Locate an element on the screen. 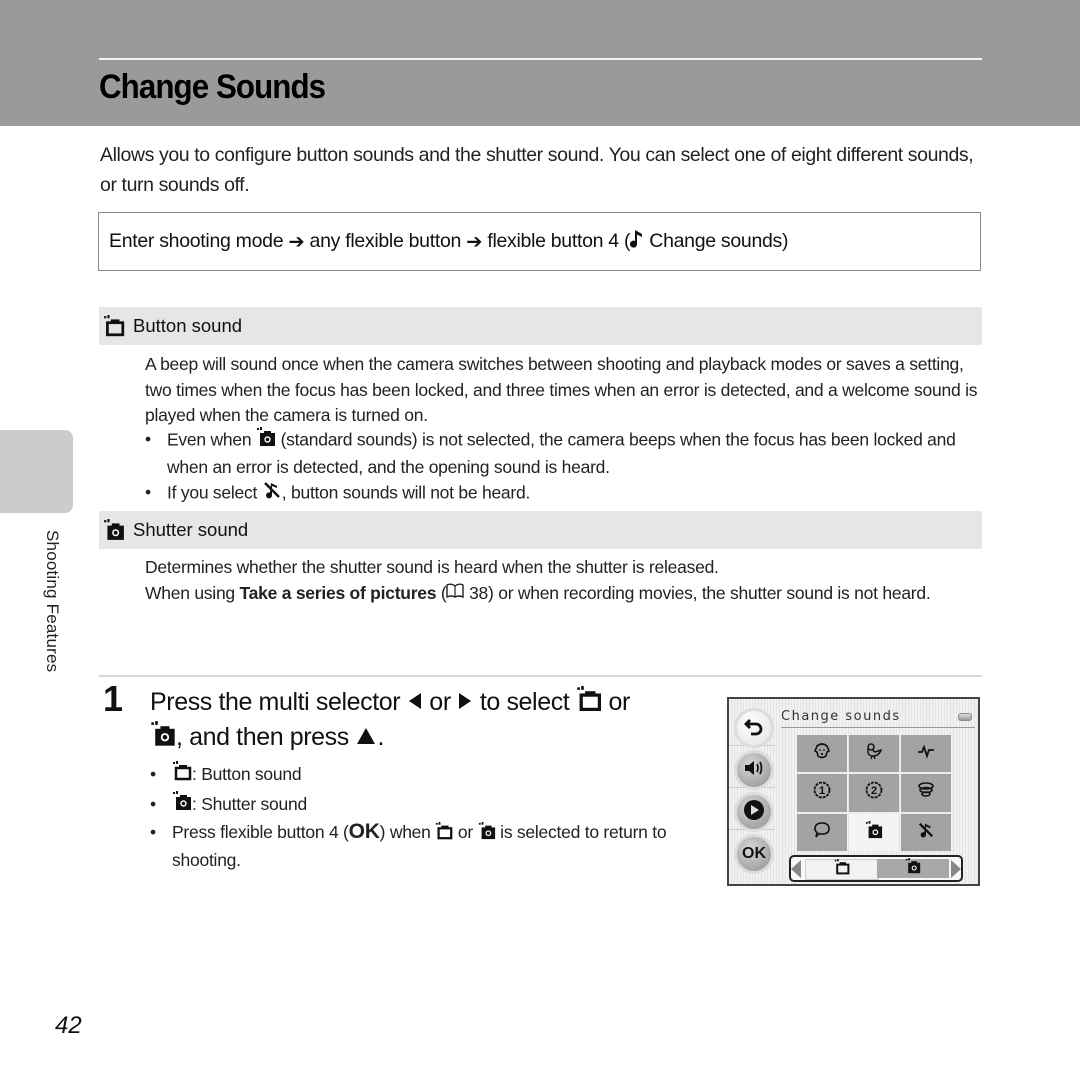 The image size is (1080, 1080). selector-option-button-sound is located at coordinates (842, 869).